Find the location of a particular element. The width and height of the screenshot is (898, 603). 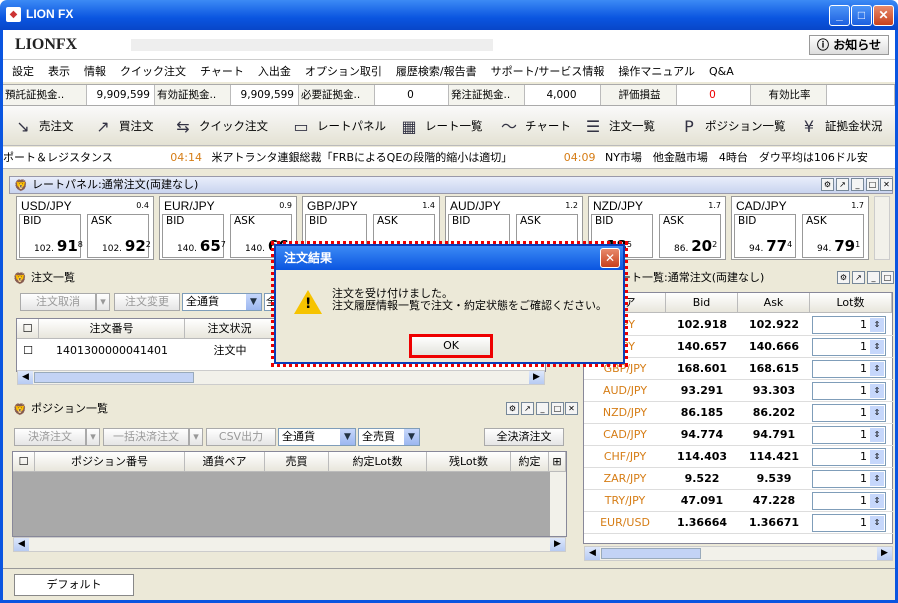

rate-row: TRY/JPY 47.091 47.228 1 ⇕ is located at coordinates (738, 501).